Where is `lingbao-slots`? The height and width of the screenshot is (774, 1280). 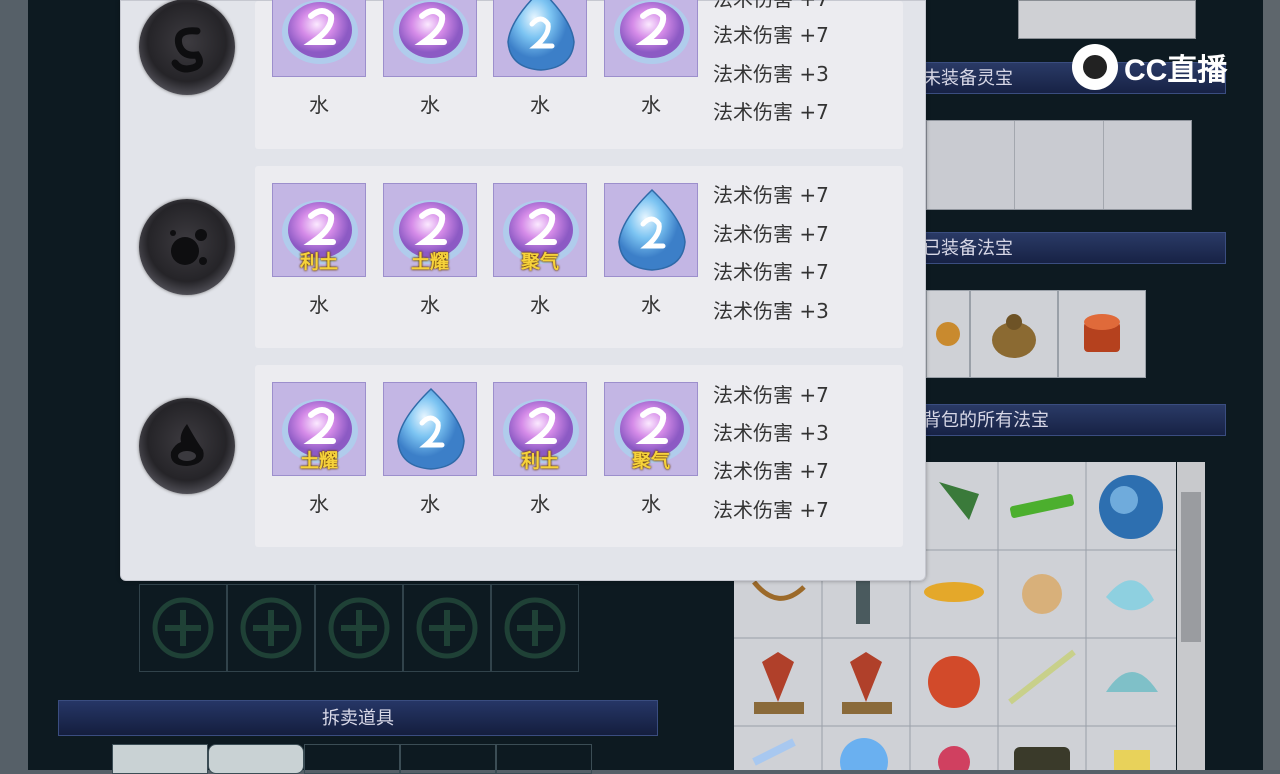 lingbao-slots is located at coordinates (1059, 165).